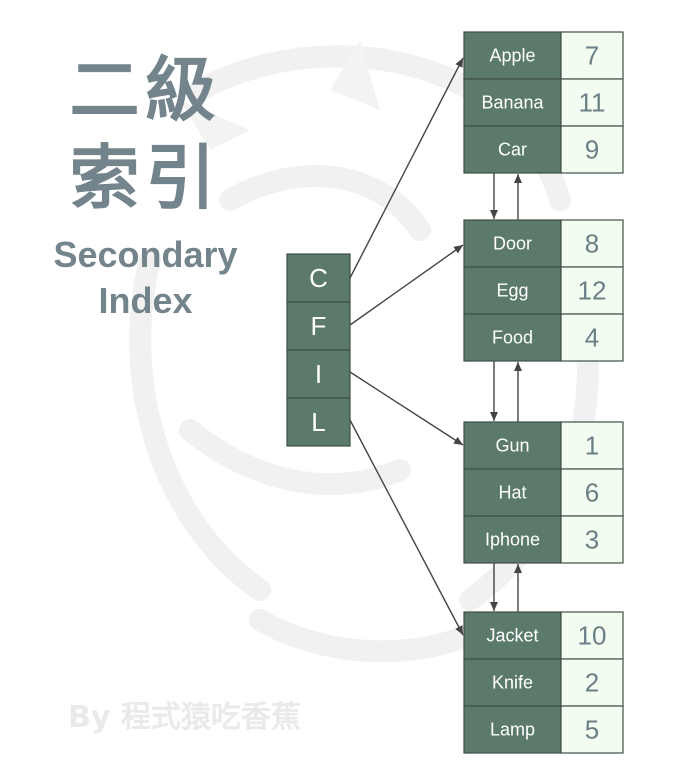 The height and width of the screenshot is (784, 700). What do you see at coordinates (592, 446) in the screenshot?
I see `value-label: 1` at bounding box center [592, 446].